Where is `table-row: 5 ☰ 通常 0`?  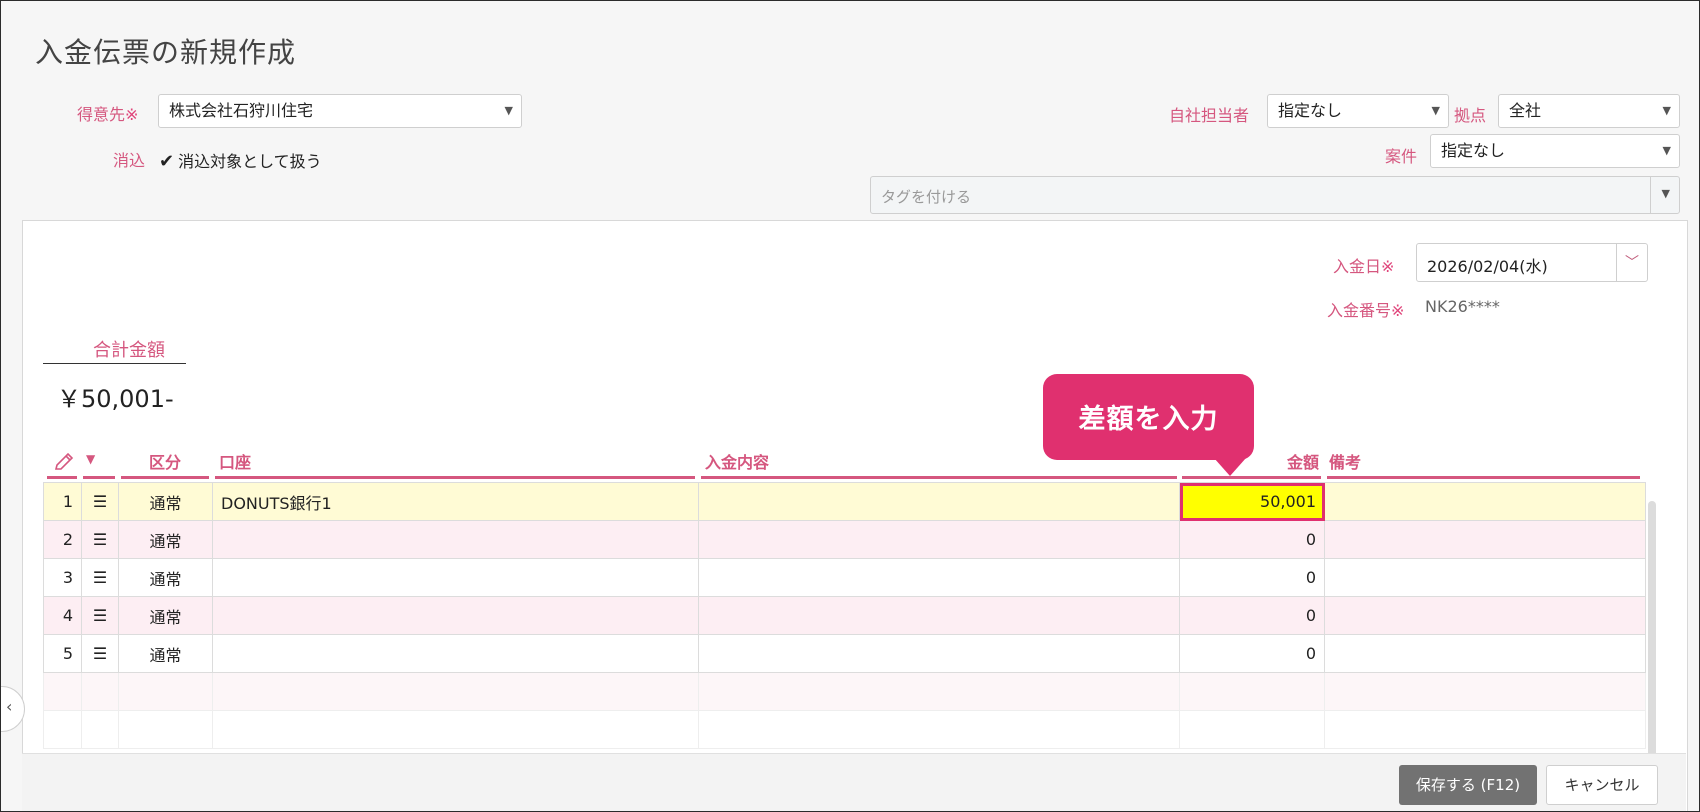
table-row: 5 ☰ 通常 0 is located at coordinates (844, 653).